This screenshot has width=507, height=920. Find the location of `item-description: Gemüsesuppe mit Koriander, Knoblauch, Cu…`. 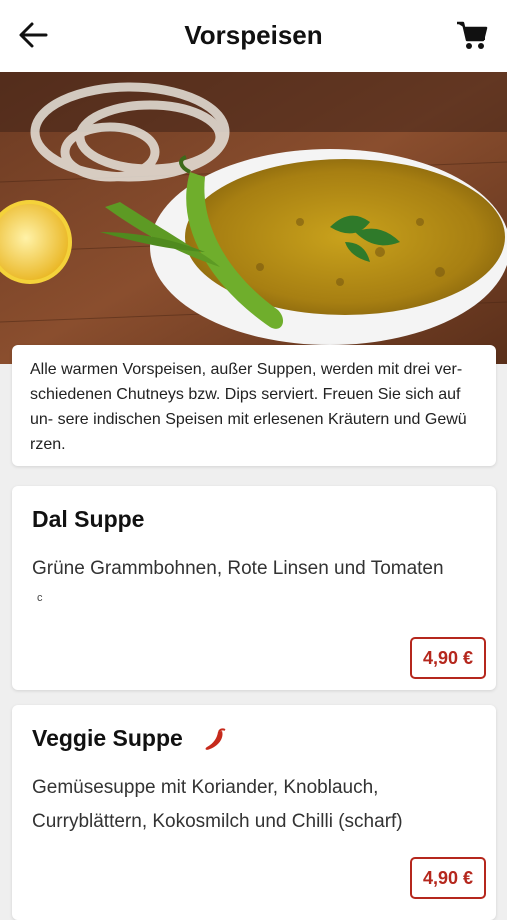

item-description: Gemüsesuppe mit Koriander, Knoblauch, Cu… is located at coordinates (217, 804).